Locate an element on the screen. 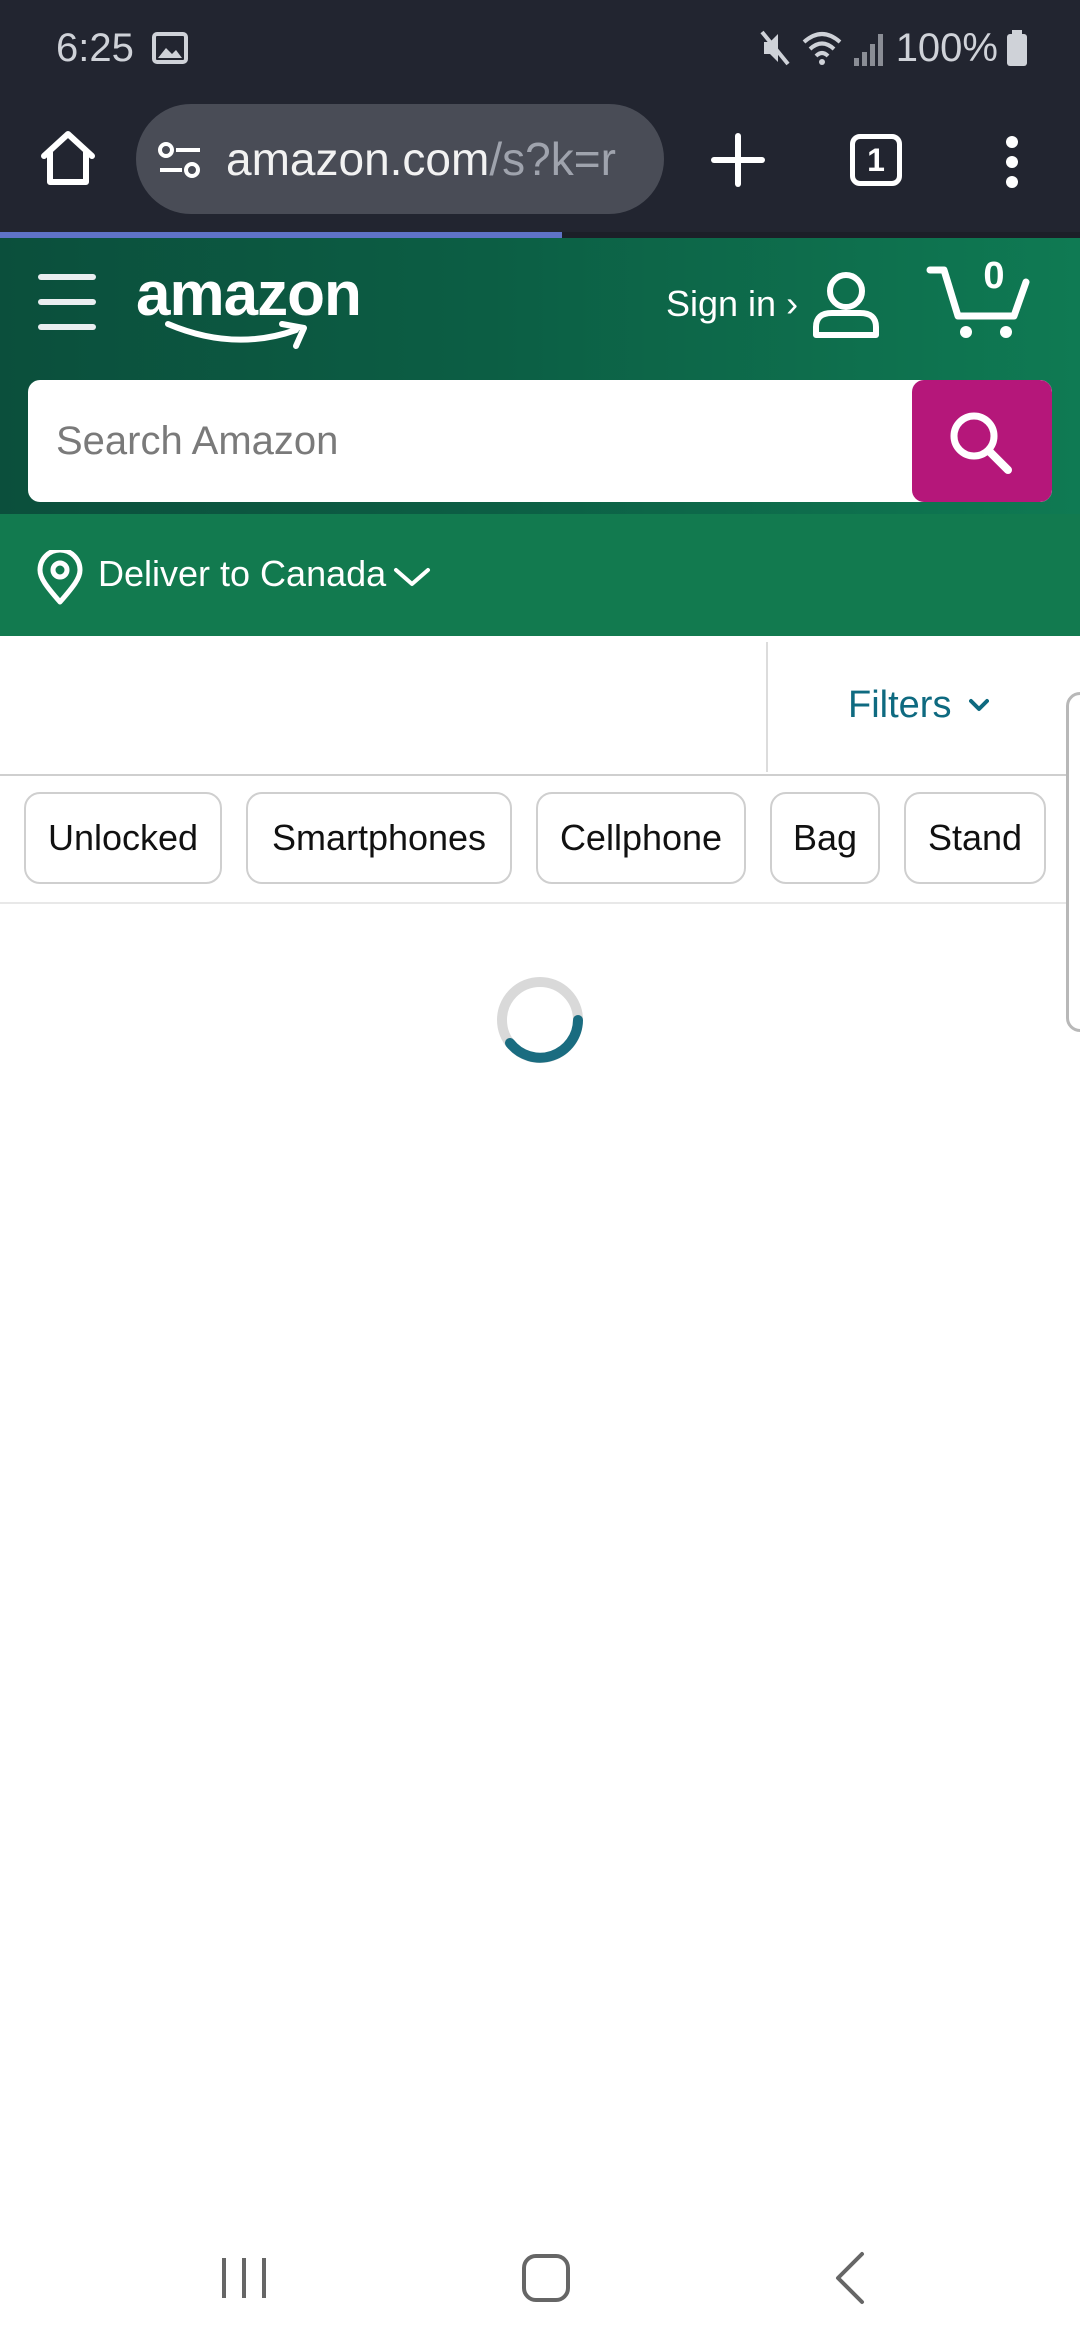 The width and height of the screenshot is (1080, 2340). signal-icon is located at coordinates (868, 50).